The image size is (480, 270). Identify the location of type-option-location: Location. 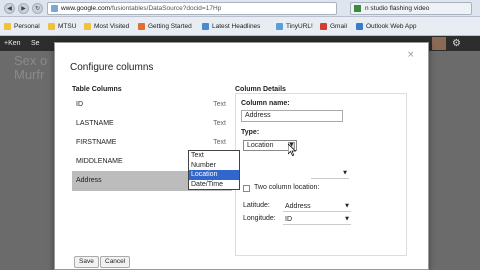
(214, 175).